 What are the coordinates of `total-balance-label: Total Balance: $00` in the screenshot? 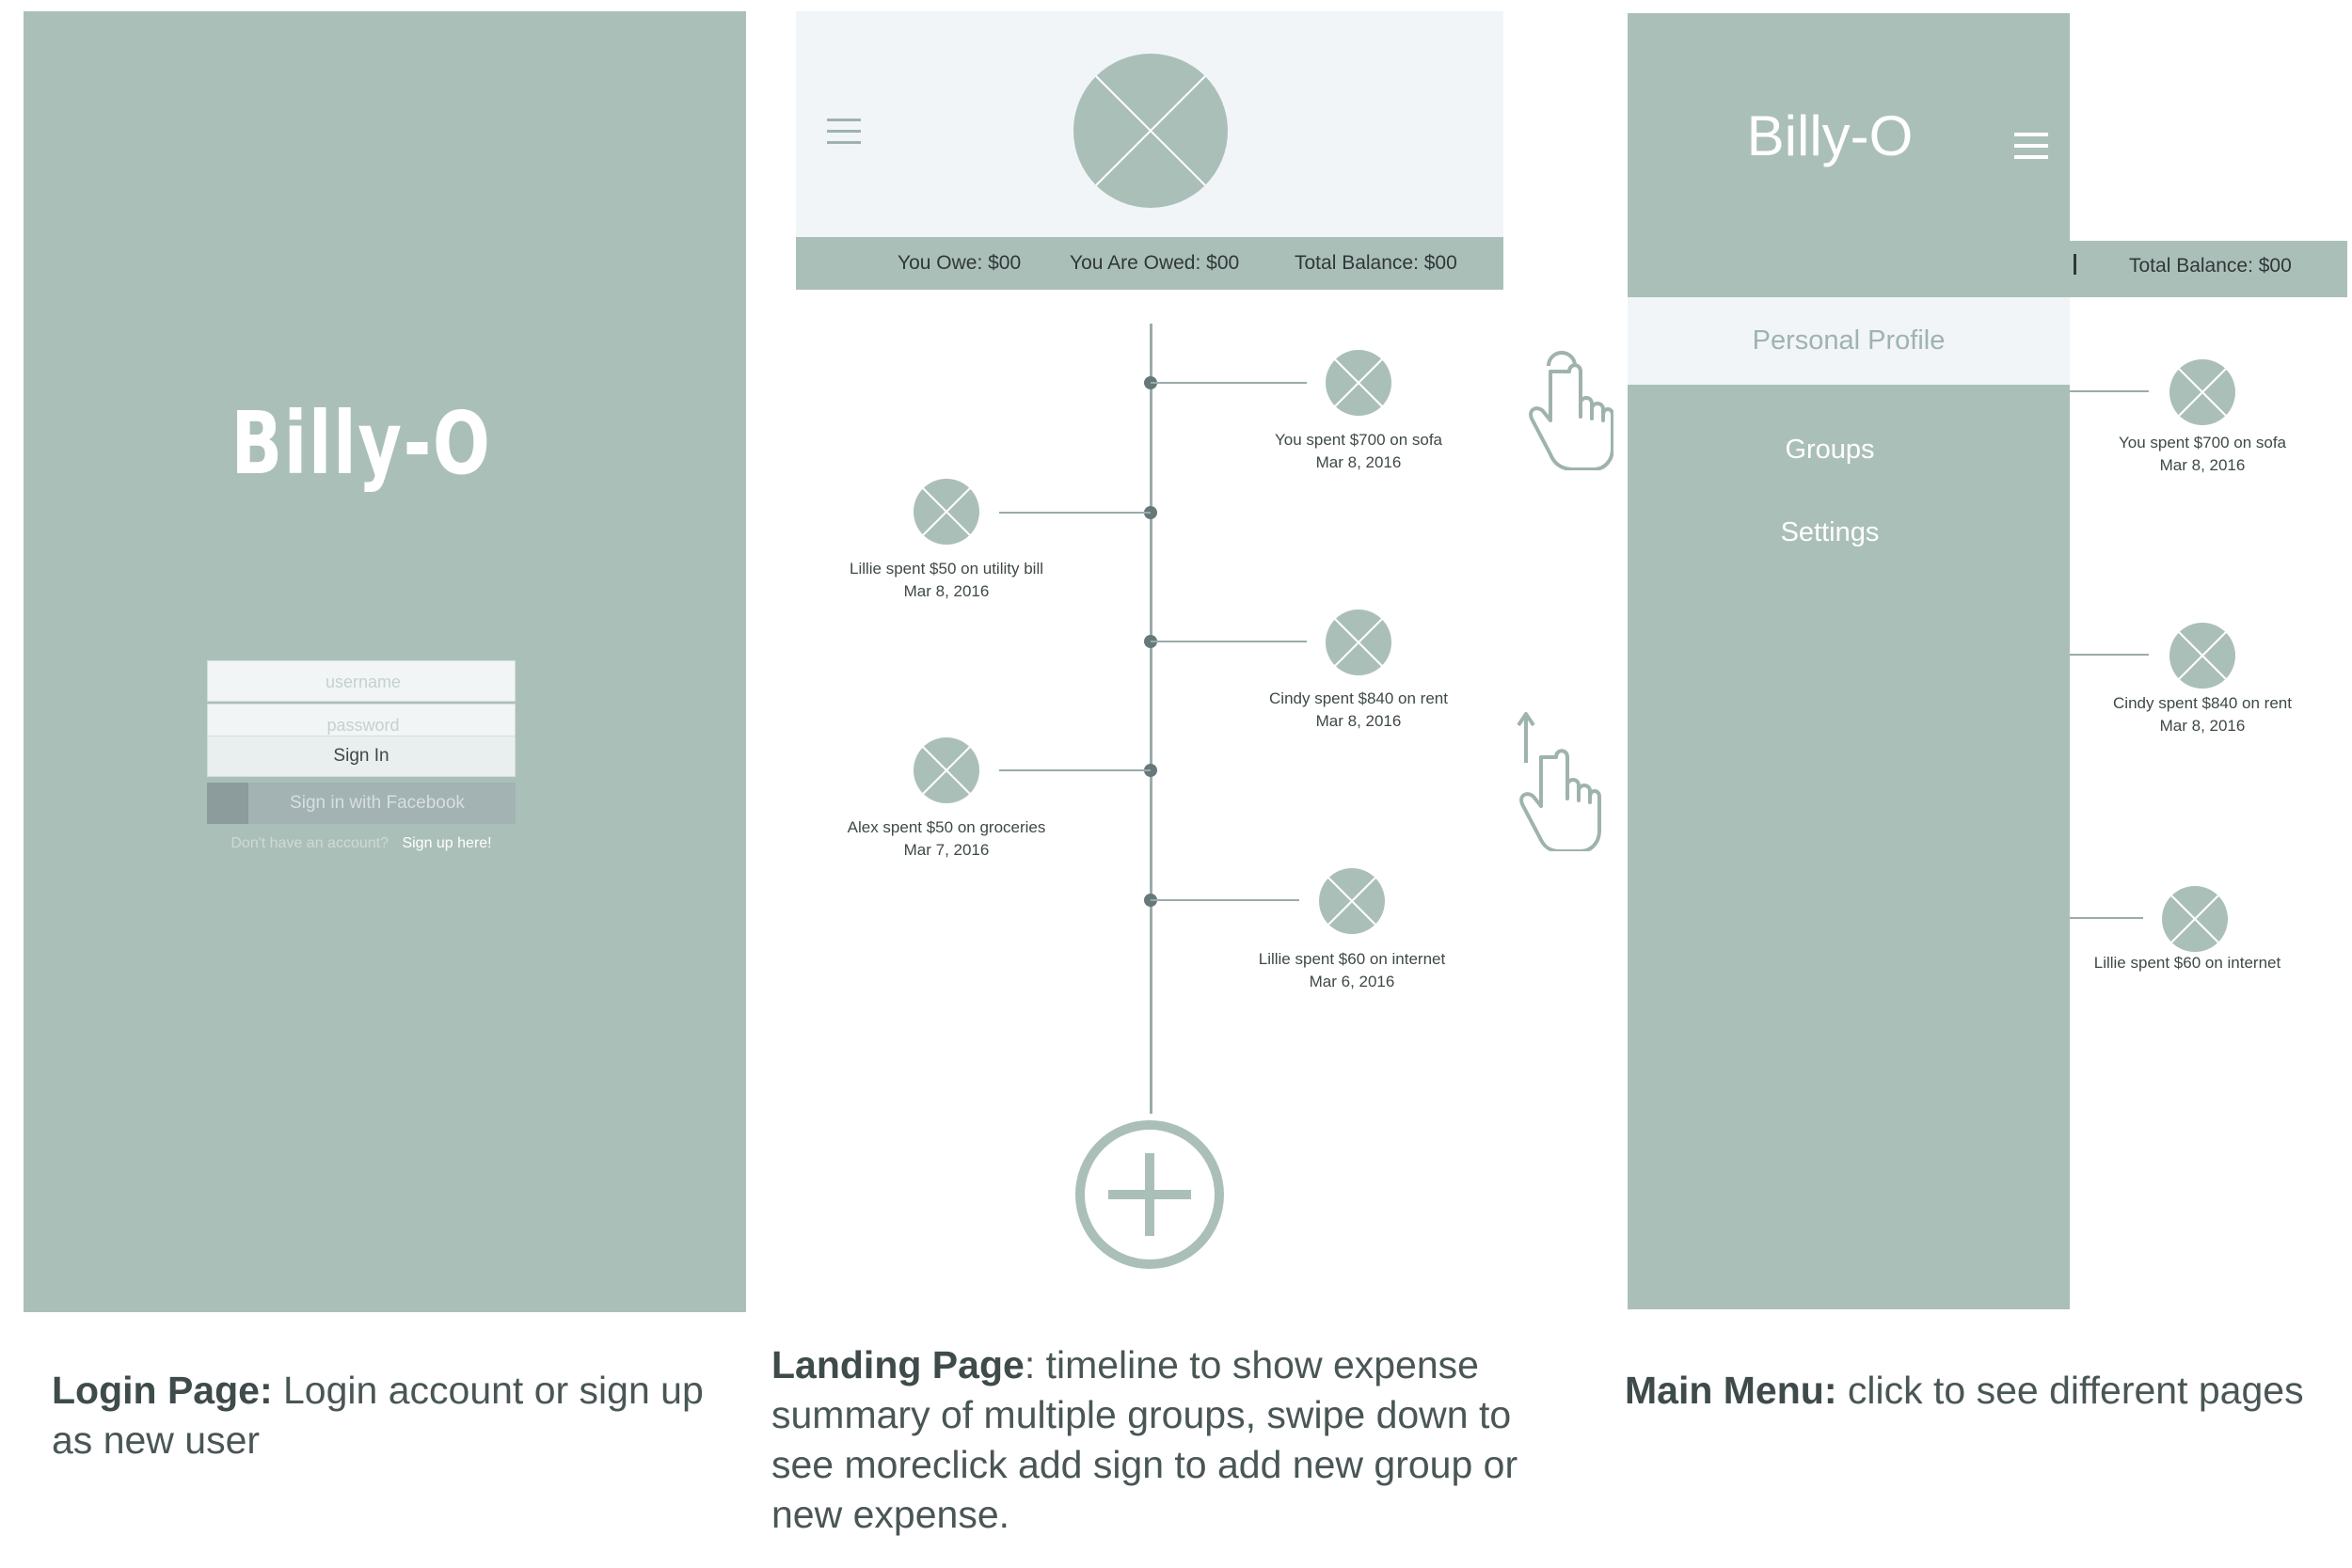 It's located at (1376, 263).